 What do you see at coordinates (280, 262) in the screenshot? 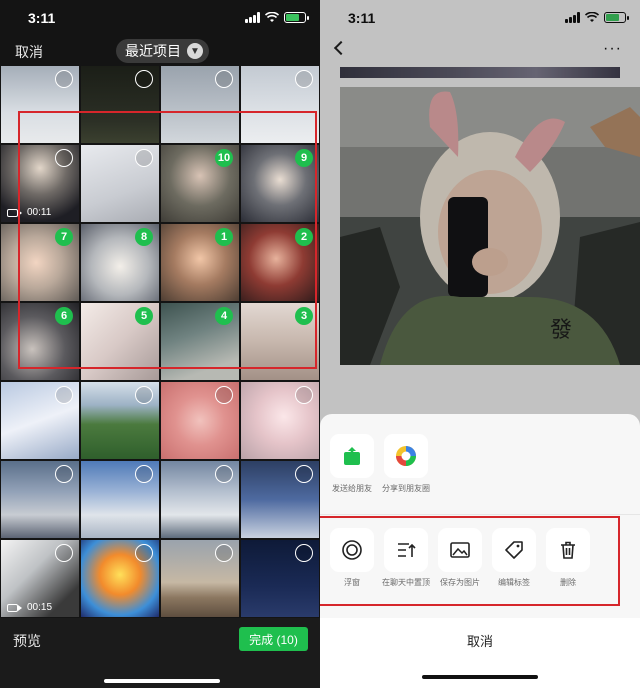
I see `photo-thumbnail: 2` at bounding box center [280, 262].